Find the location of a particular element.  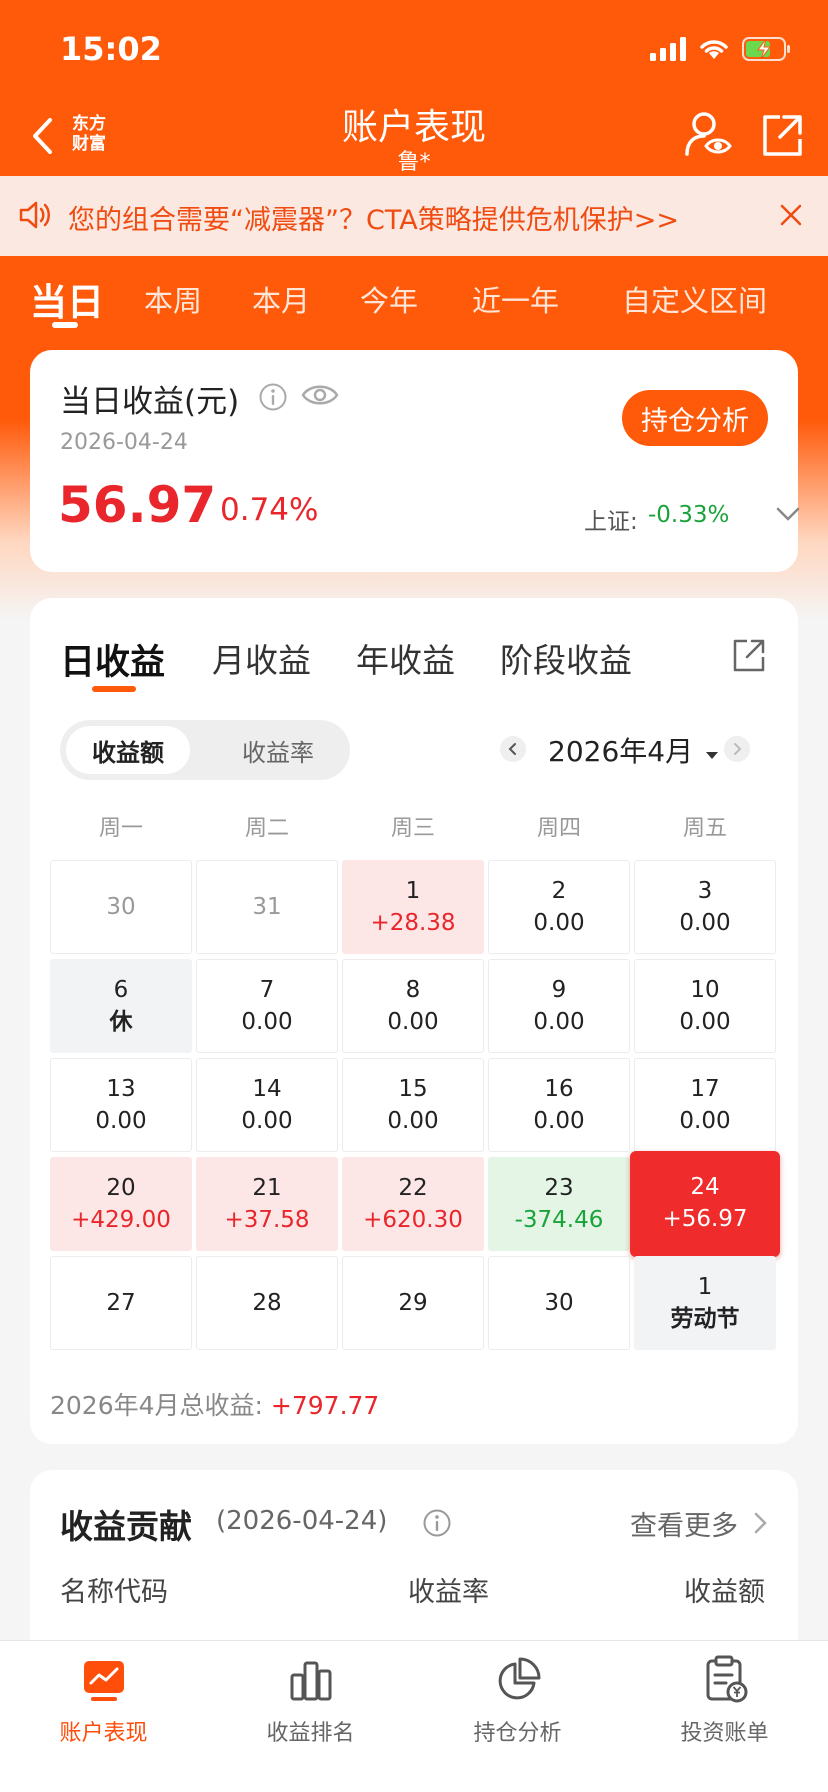

calendar-day: 17 0.00 is located at coordinates (705, 1105).